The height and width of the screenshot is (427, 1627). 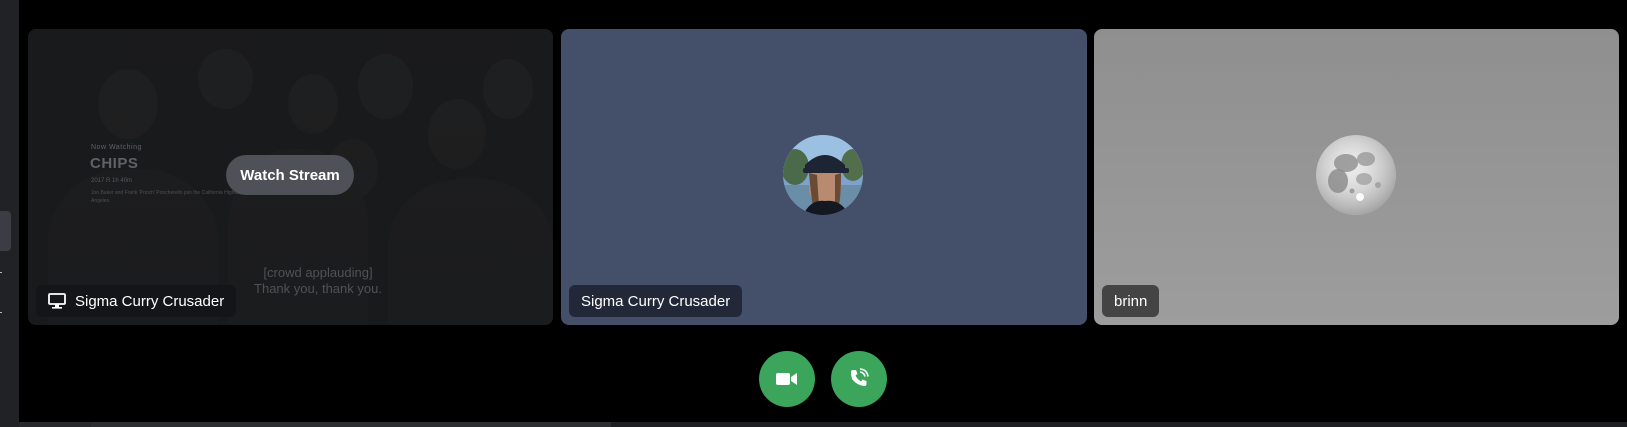 I want to click on subtitle-caption: [crowd applauding] Thank you, thank you., so click(x=318, y=281).